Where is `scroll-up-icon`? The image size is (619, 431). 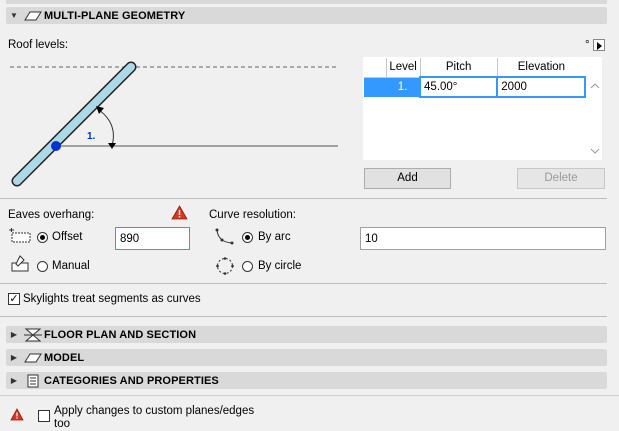
scroll-up-icon is located at coordinates (595, 86).